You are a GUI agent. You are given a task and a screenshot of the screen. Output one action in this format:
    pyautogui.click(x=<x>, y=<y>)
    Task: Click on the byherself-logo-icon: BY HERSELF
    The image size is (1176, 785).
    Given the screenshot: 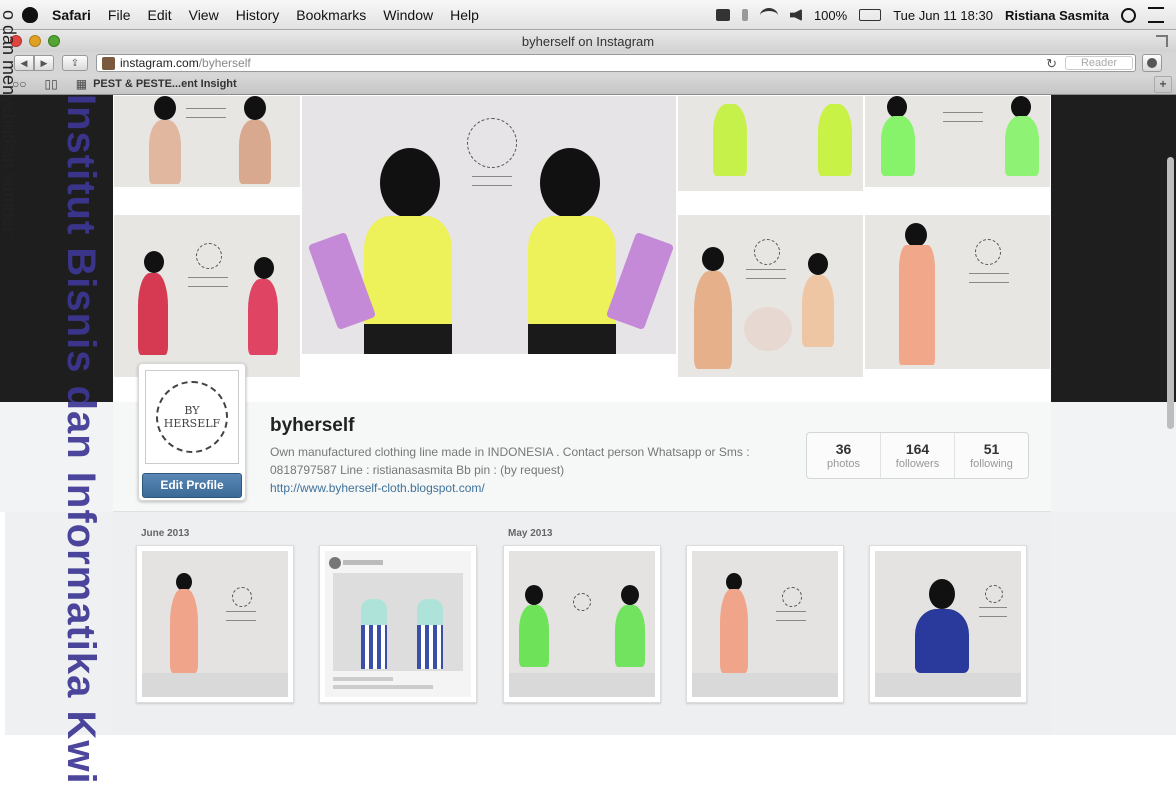 What is the action you would take?
    pyautogui.click(x=192, y=417)
    